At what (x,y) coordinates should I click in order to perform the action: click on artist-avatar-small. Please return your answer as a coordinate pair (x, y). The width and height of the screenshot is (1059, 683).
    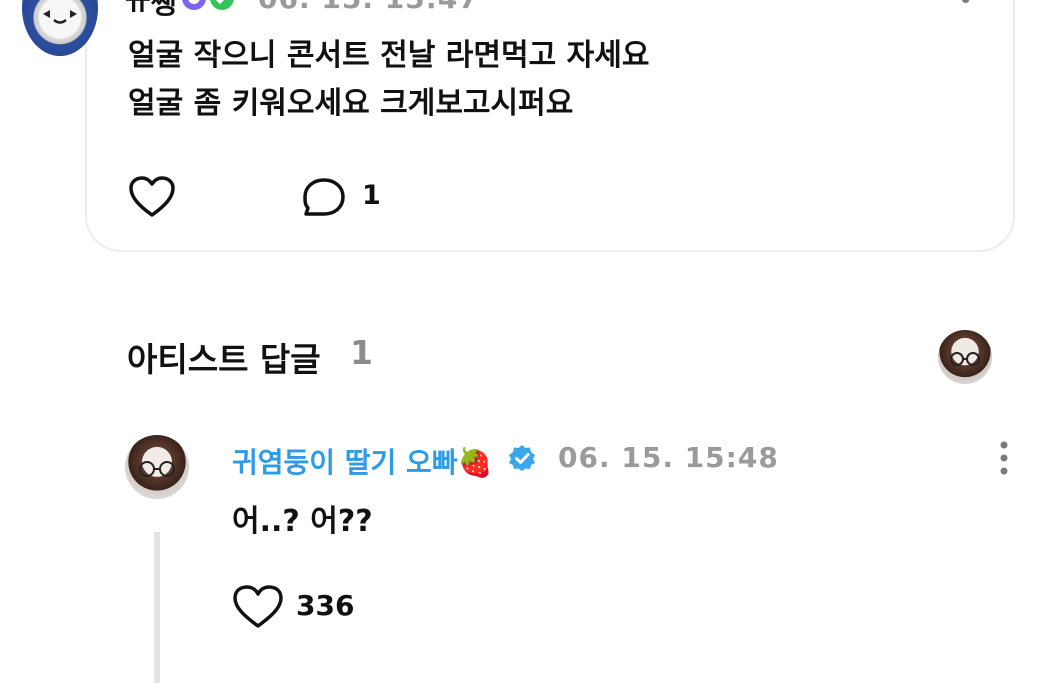
    Looking at the image, I should click on (965, 357).